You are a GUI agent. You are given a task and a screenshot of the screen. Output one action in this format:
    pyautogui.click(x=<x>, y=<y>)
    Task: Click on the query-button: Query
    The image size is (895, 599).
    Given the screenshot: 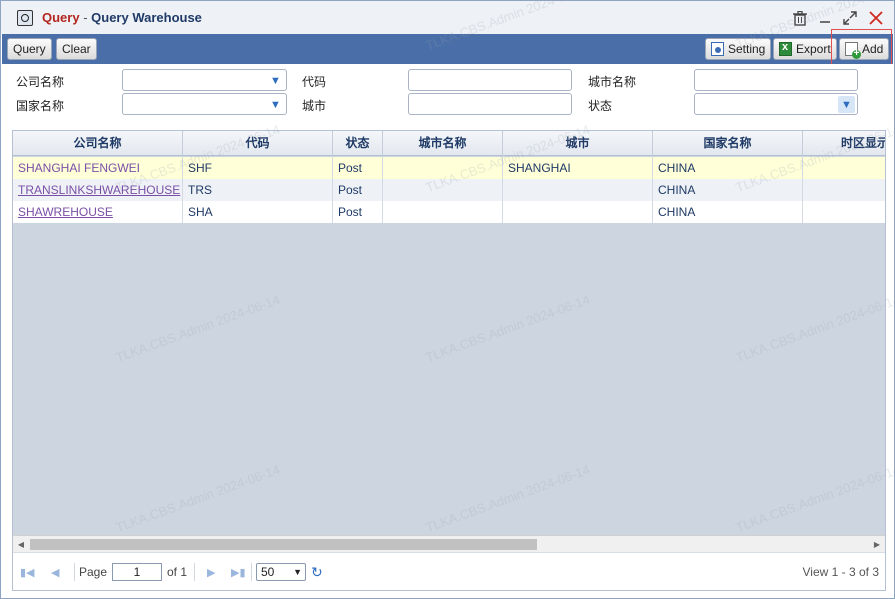 What is the action you would take?
    pyautogui.click(x=29, y=49)
    